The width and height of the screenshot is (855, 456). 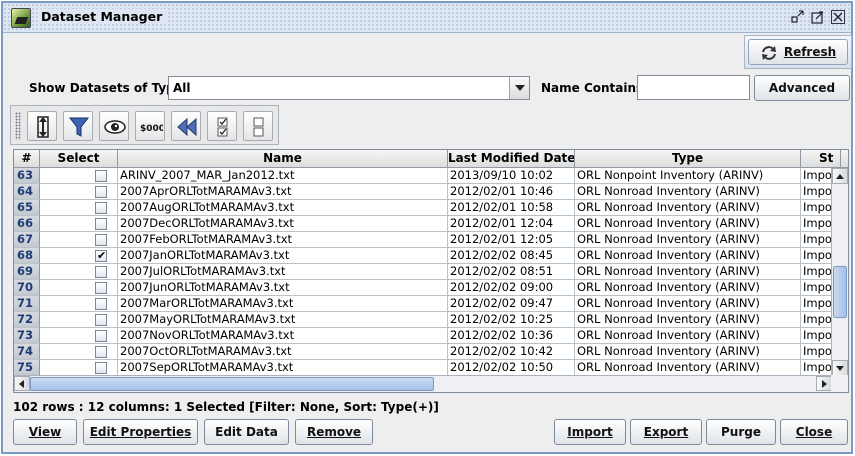 What do you see at coordinates (798, 17) in the screenshot?
I see `minimize-icon` at bounding box center [798, 17].